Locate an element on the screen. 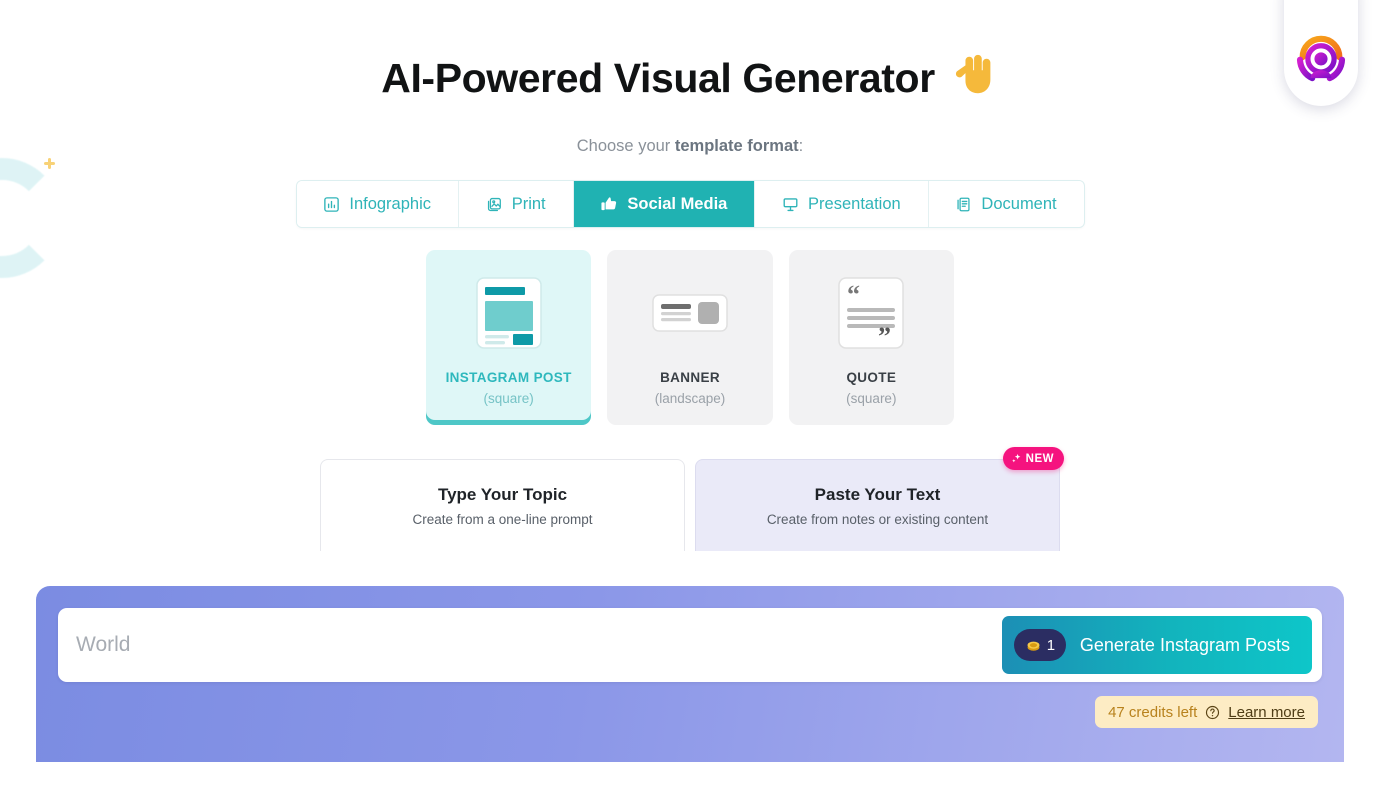  title-row: AI-Powered Visual Generator is located at coordinates (690, 78).